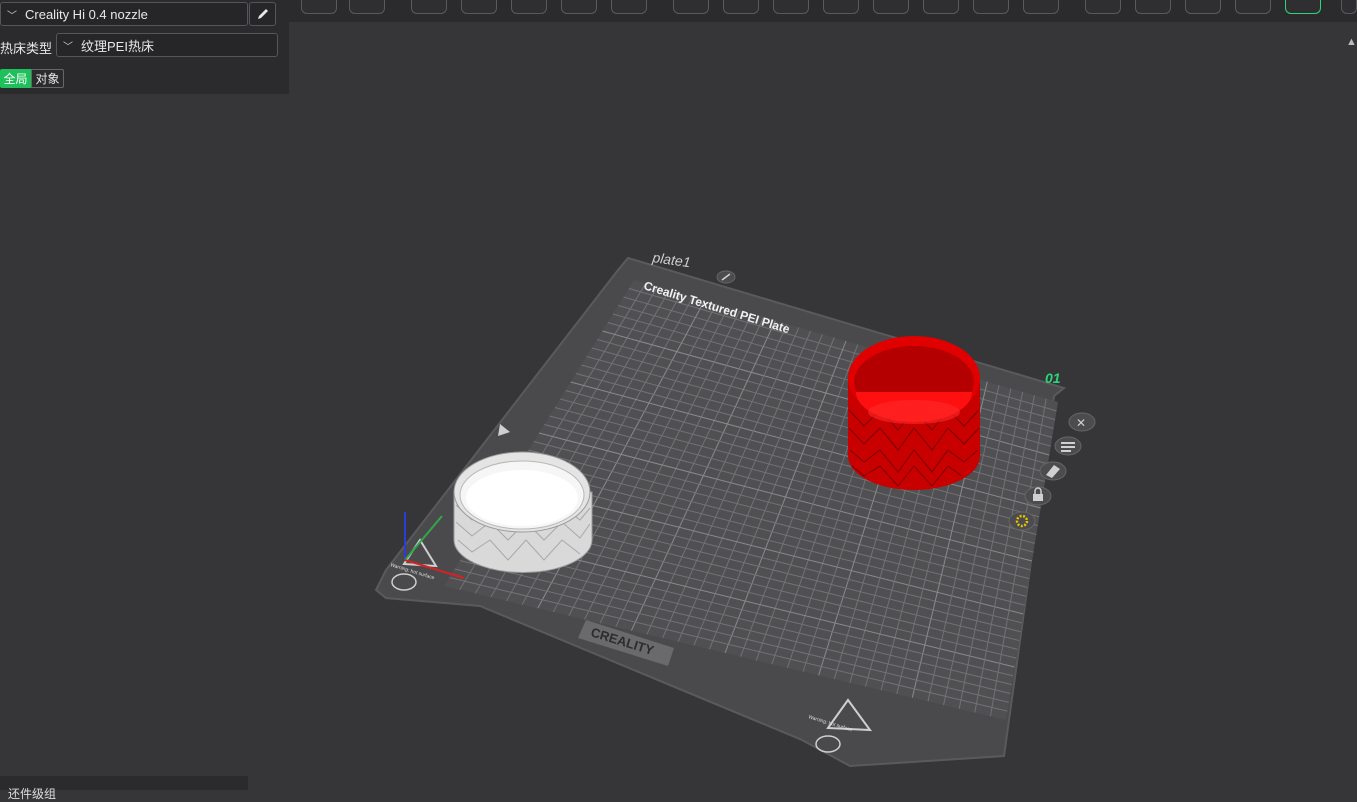 The image size is (1357, 802). I want to click on bed-type-select: ﹀ 纹理PEI热床, so click(167, 45).